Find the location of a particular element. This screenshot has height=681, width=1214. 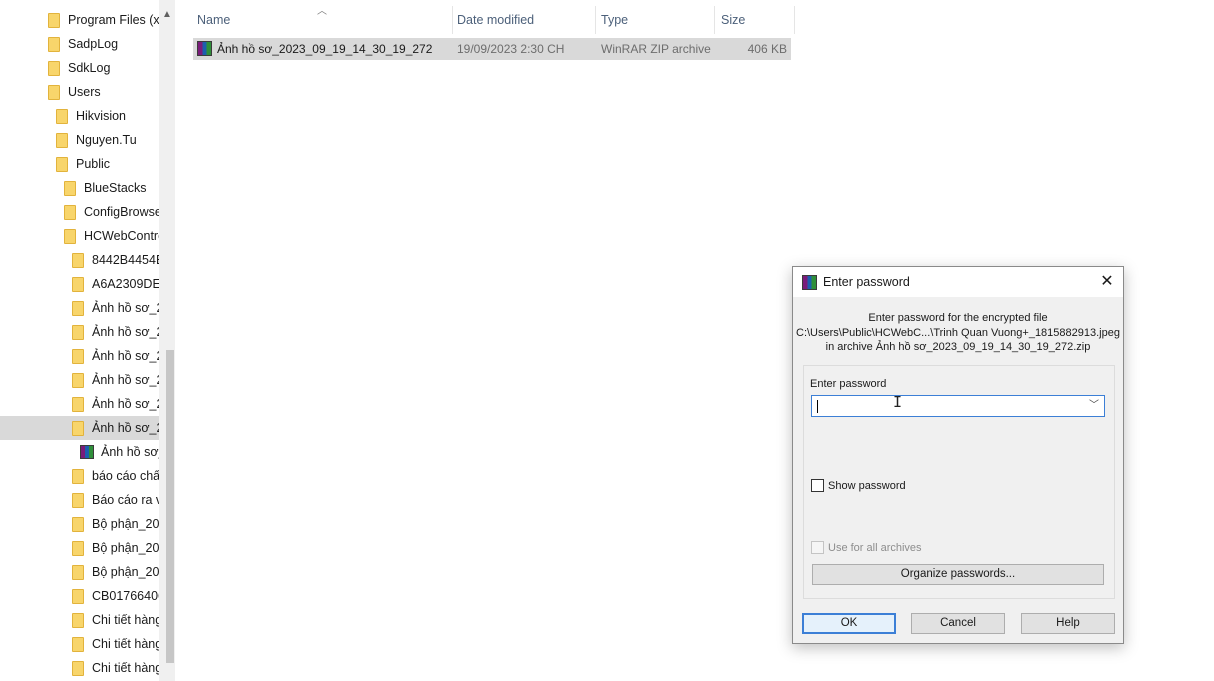

tree-item-folder: 8442B4454E4 is located at coordinates (79, 260).